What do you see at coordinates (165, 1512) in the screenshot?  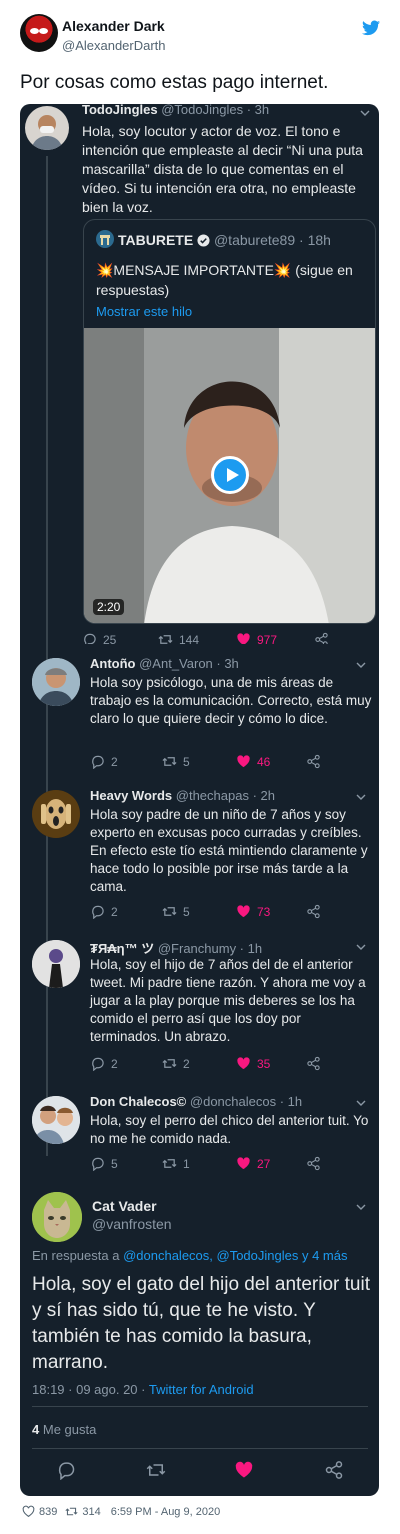 I see `outer-timestamp: 6:59 PM - Aug 9, 2020` at bounding box center [165, 1512].